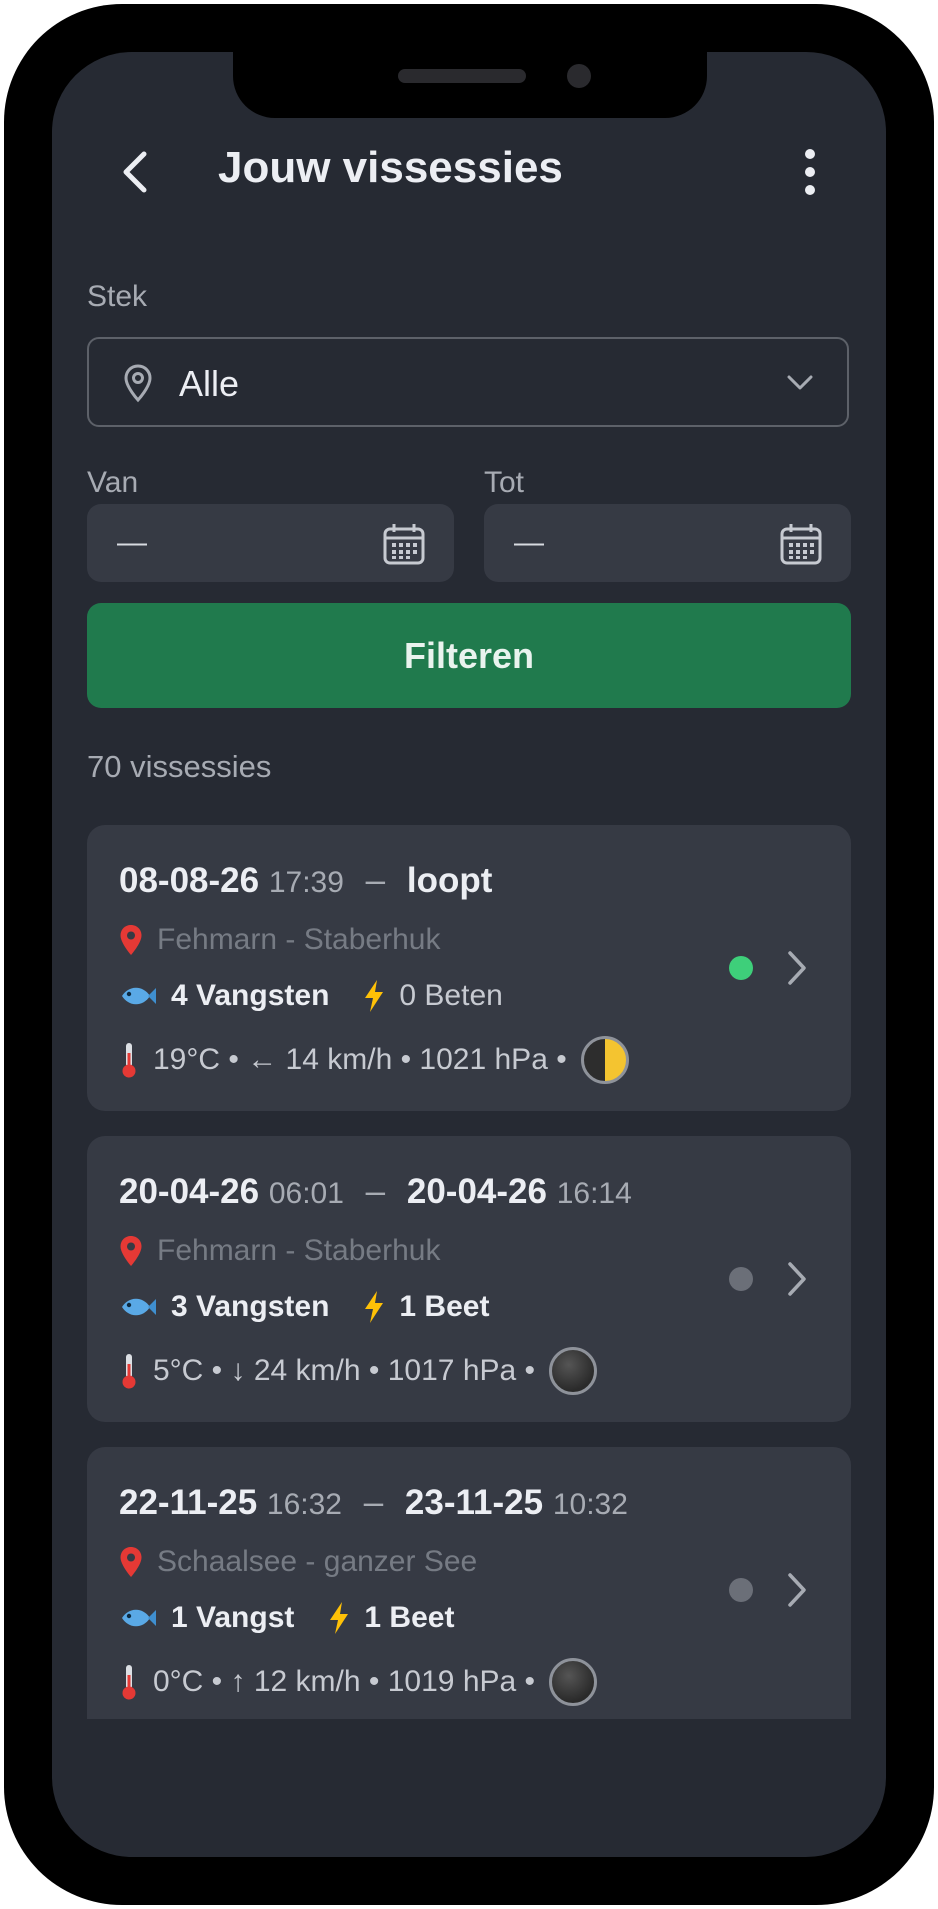  Describe the element at coordinates (250, 995) in the screenshot. I see `catch-count: 4 Vangsten` at that location.